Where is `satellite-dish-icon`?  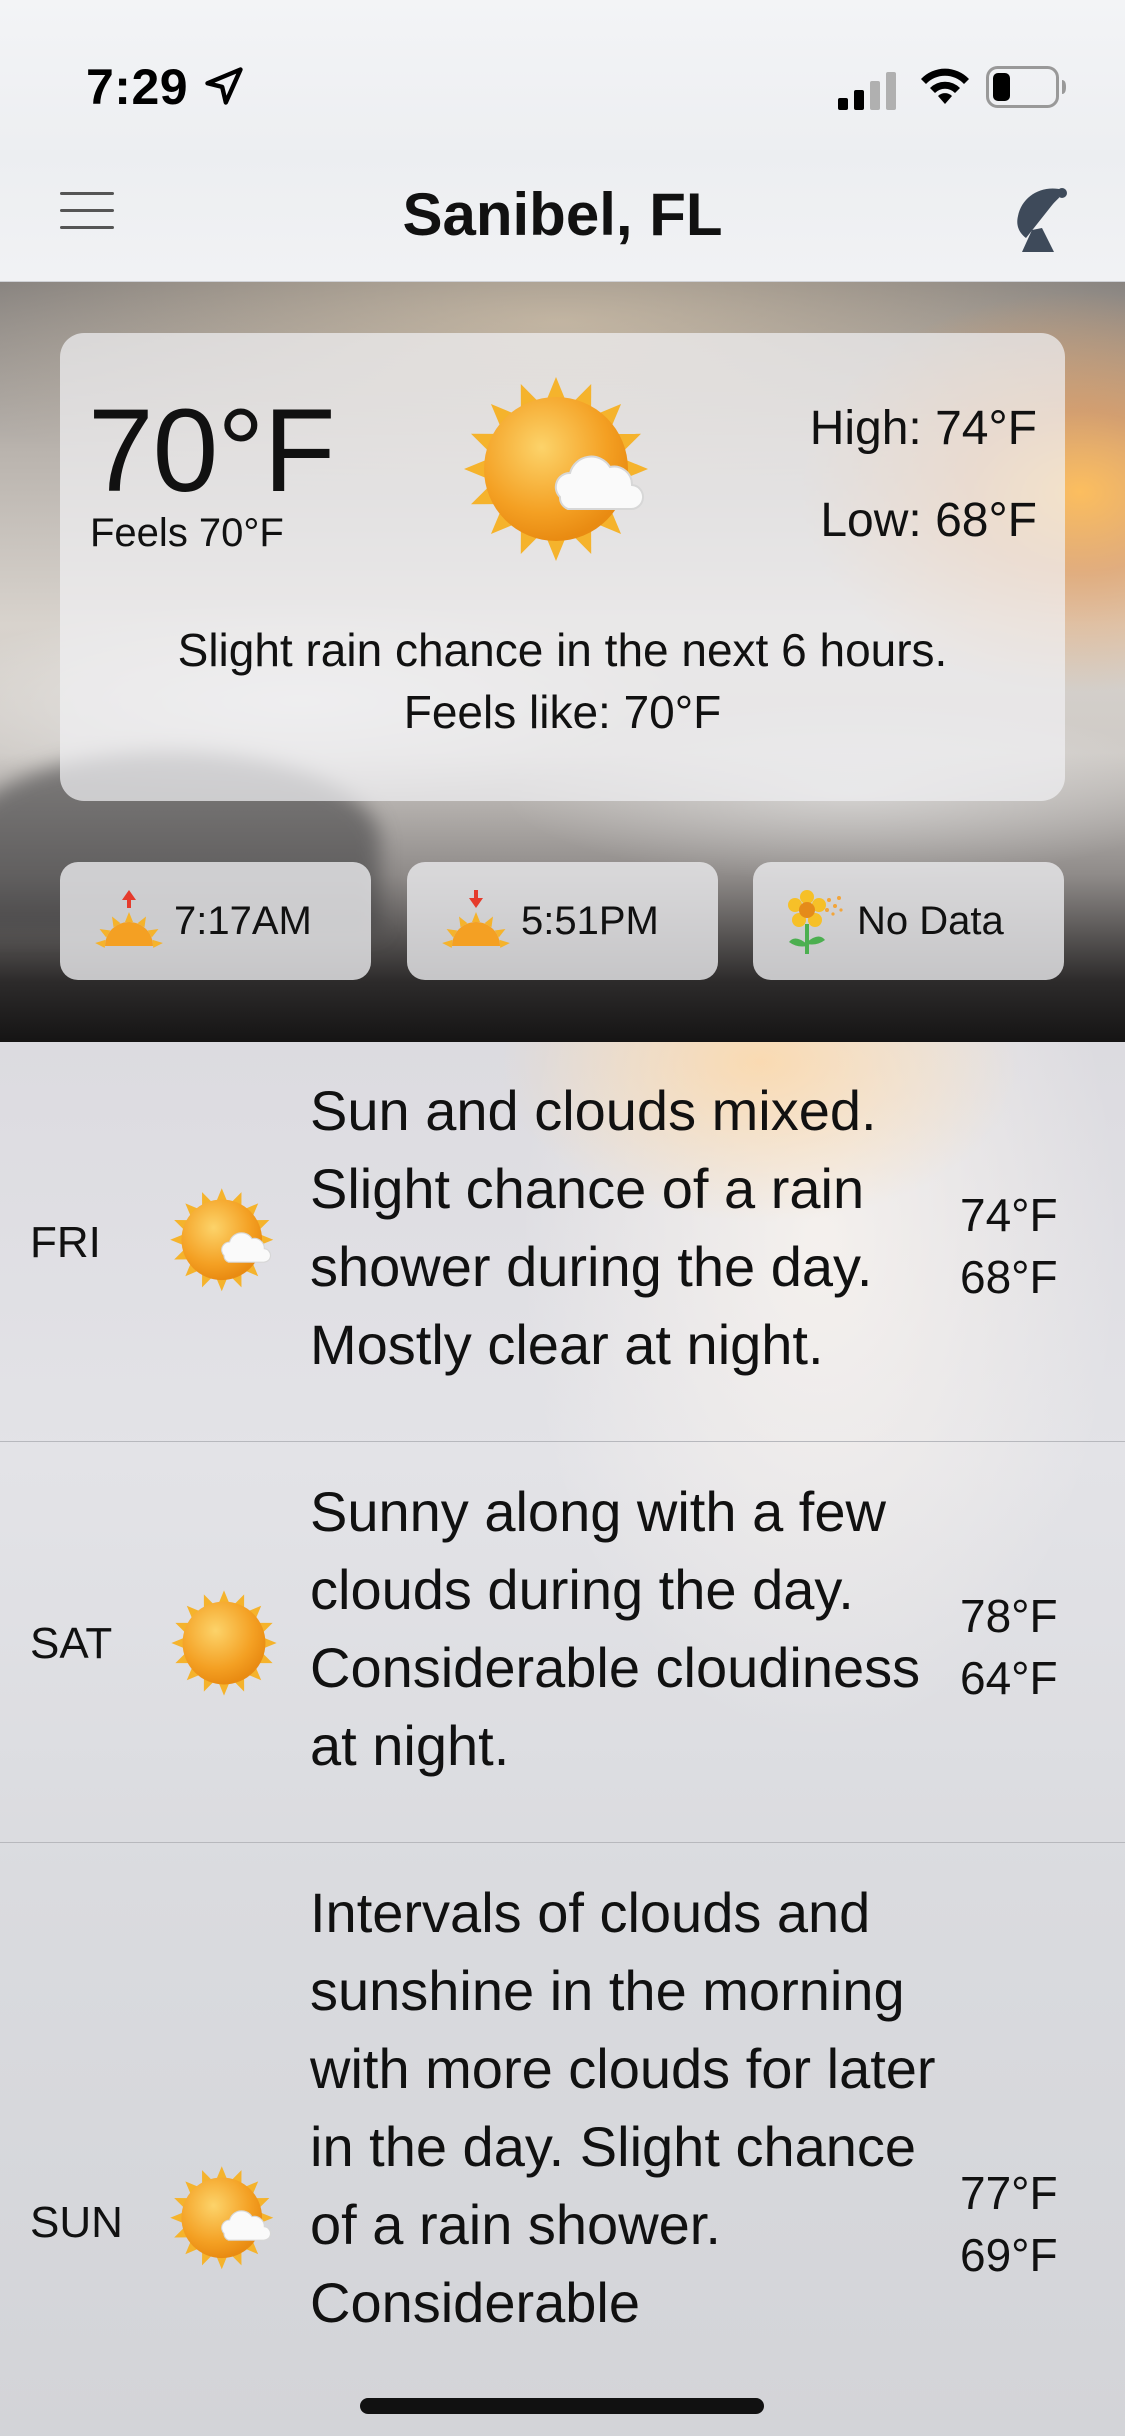
satellite-dish-icon is located at coordinates (1045, 216).